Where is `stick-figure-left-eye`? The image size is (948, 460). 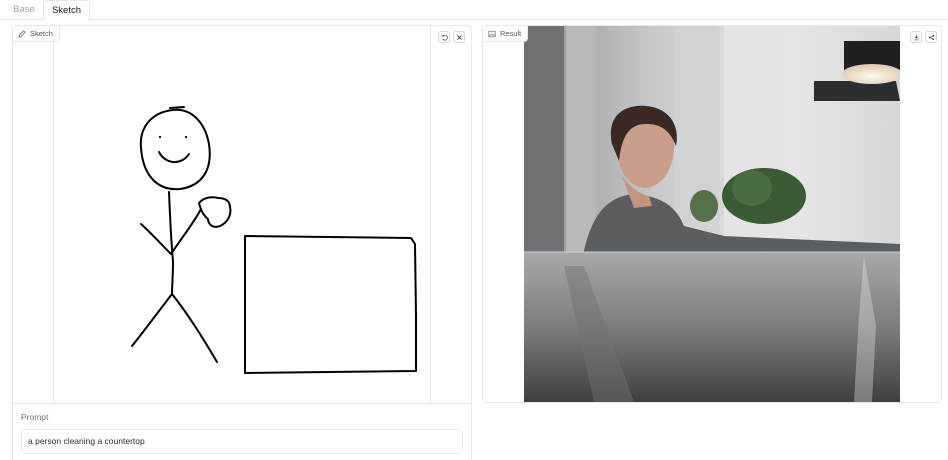
stick-figure-left-eye is located at coordinates (160, 137).